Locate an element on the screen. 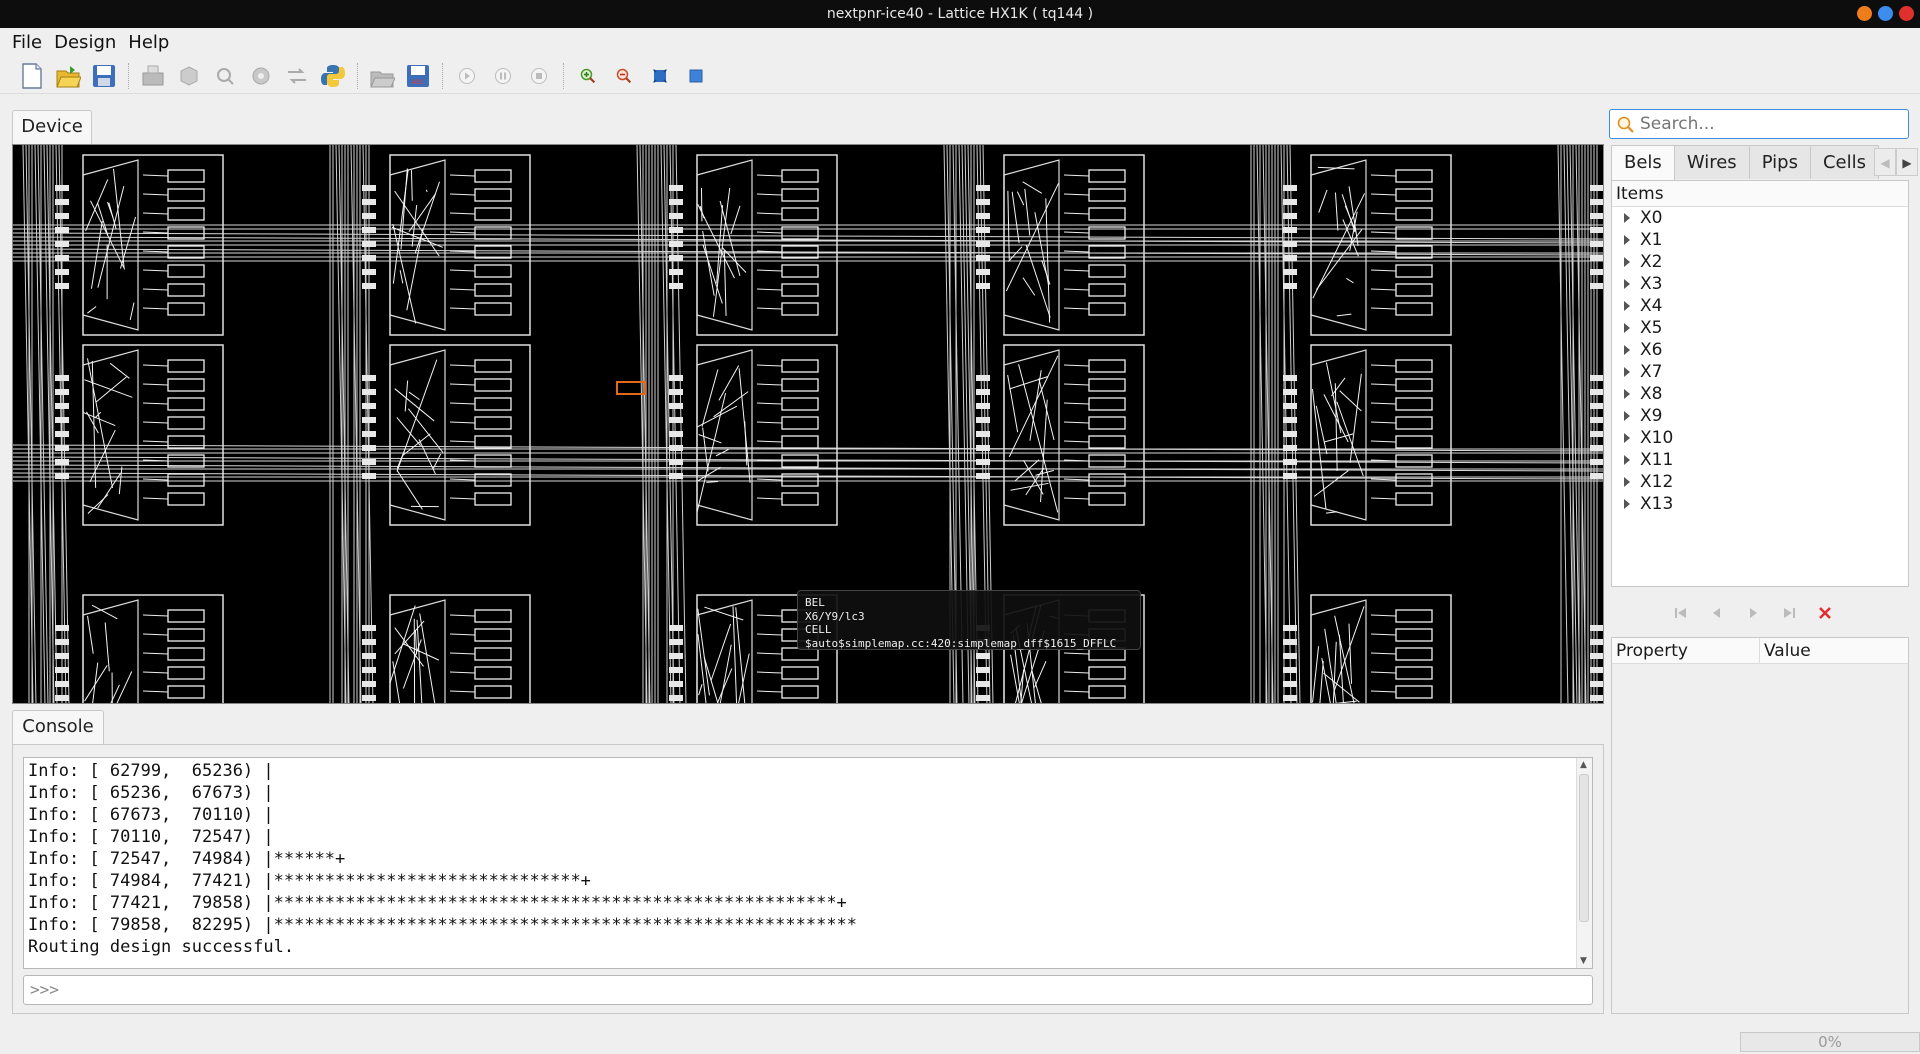 The width and height of the screenshot is (1920, 1054). open-pcf-icon is located at coordinates (382, 79).